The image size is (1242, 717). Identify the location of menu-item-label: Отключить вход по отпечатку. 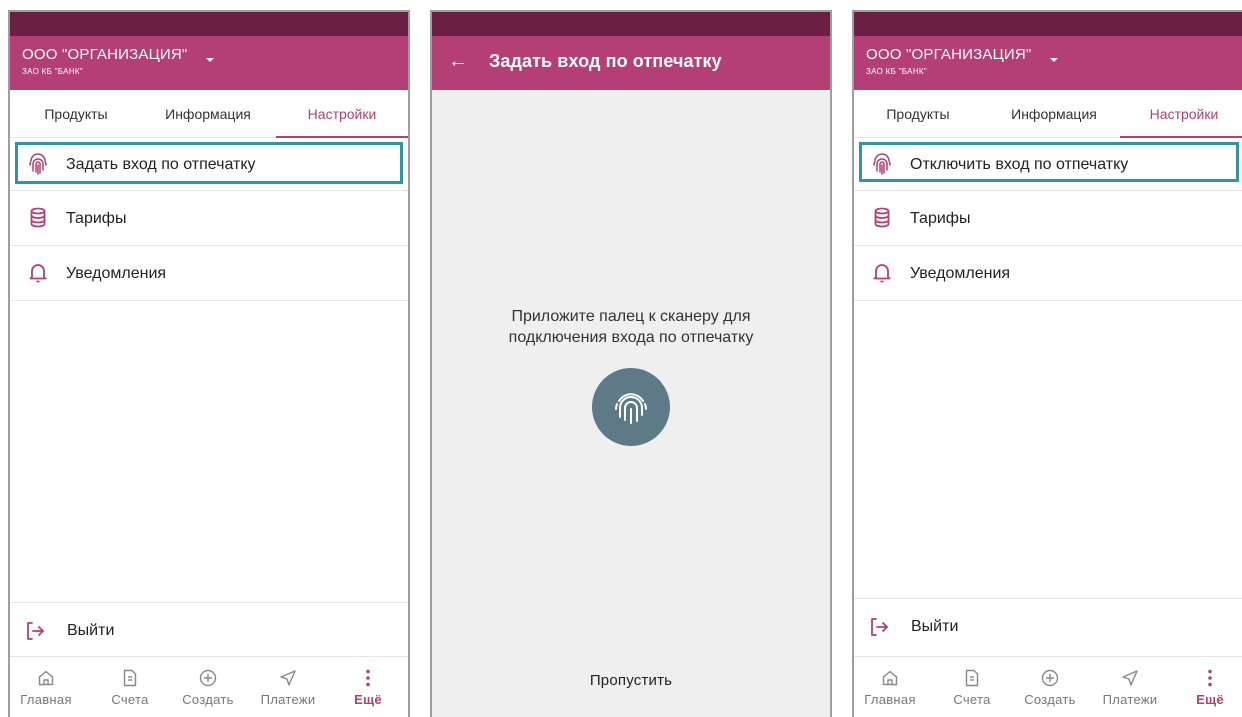
(1019, 164).